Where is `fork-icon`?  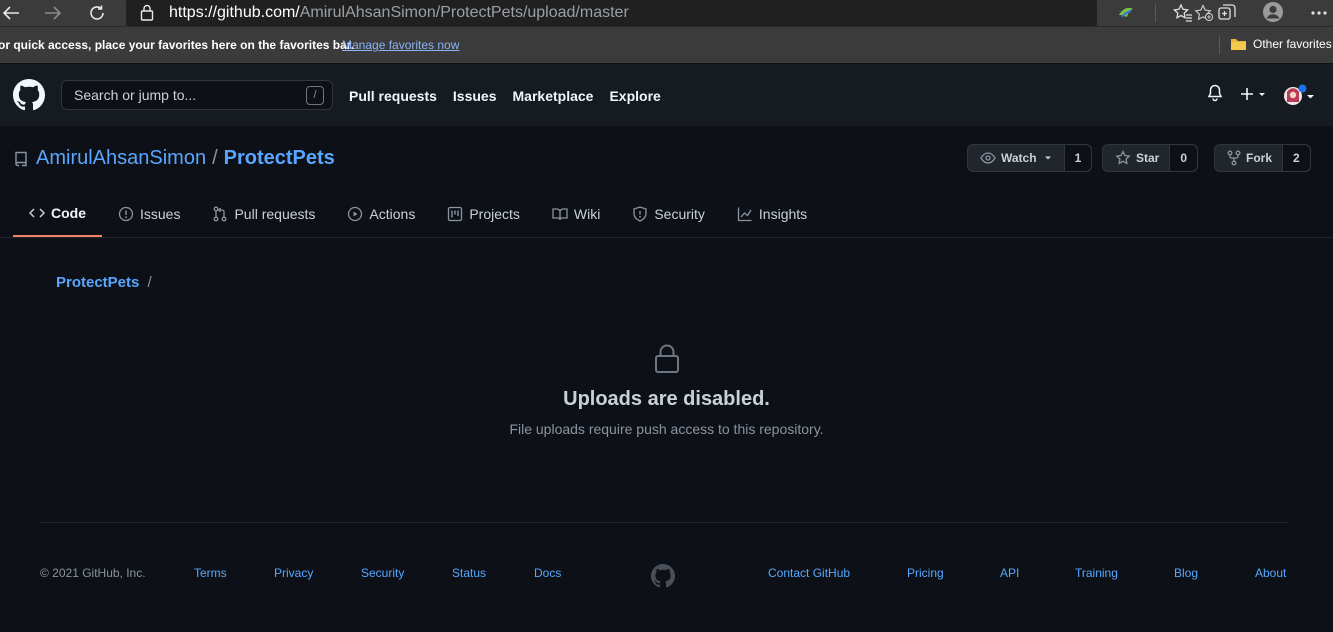 fork-icon is located at coordinates (1234, 158).